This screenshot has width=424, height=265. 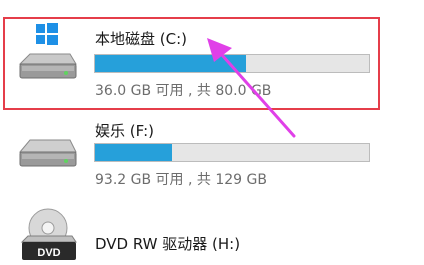 What do you see at coordinates (168, 244) in the screenshot?
I see `drive-name: DVD RW 驱动器 (H:)` at bounding box center [168, 244].